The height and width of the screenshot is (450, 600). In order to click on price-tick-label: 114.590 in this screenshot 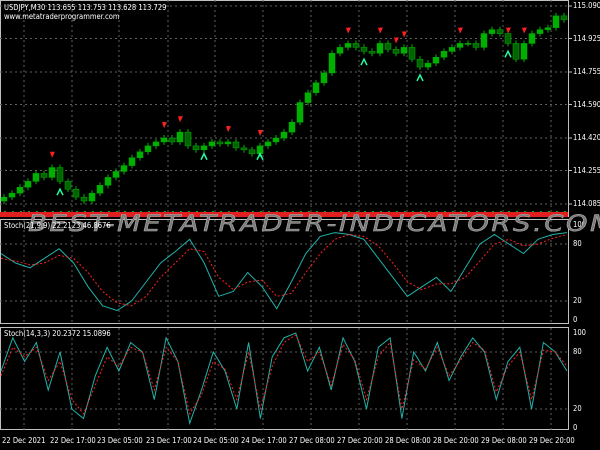, I will do `click(586, 104)`.